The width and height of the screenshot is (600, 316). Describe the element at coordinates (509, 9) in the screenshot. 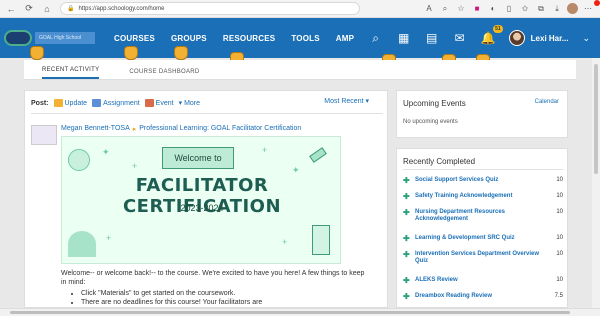

I see `split-screen-icon: ▯` at that location.